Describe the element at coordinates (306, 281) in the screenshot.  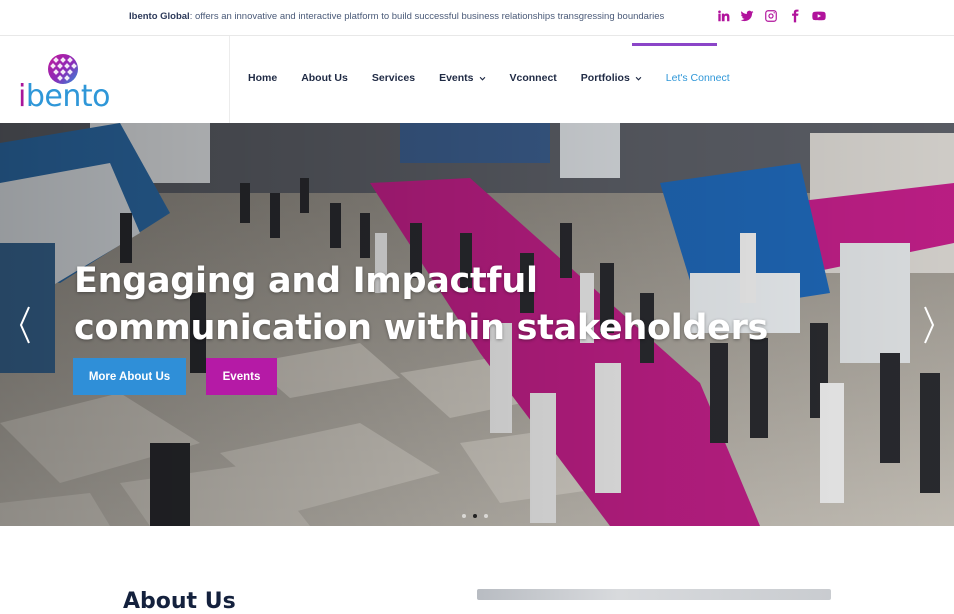
I see `hero-title-line-1: Engaging and Impactful` at that location.